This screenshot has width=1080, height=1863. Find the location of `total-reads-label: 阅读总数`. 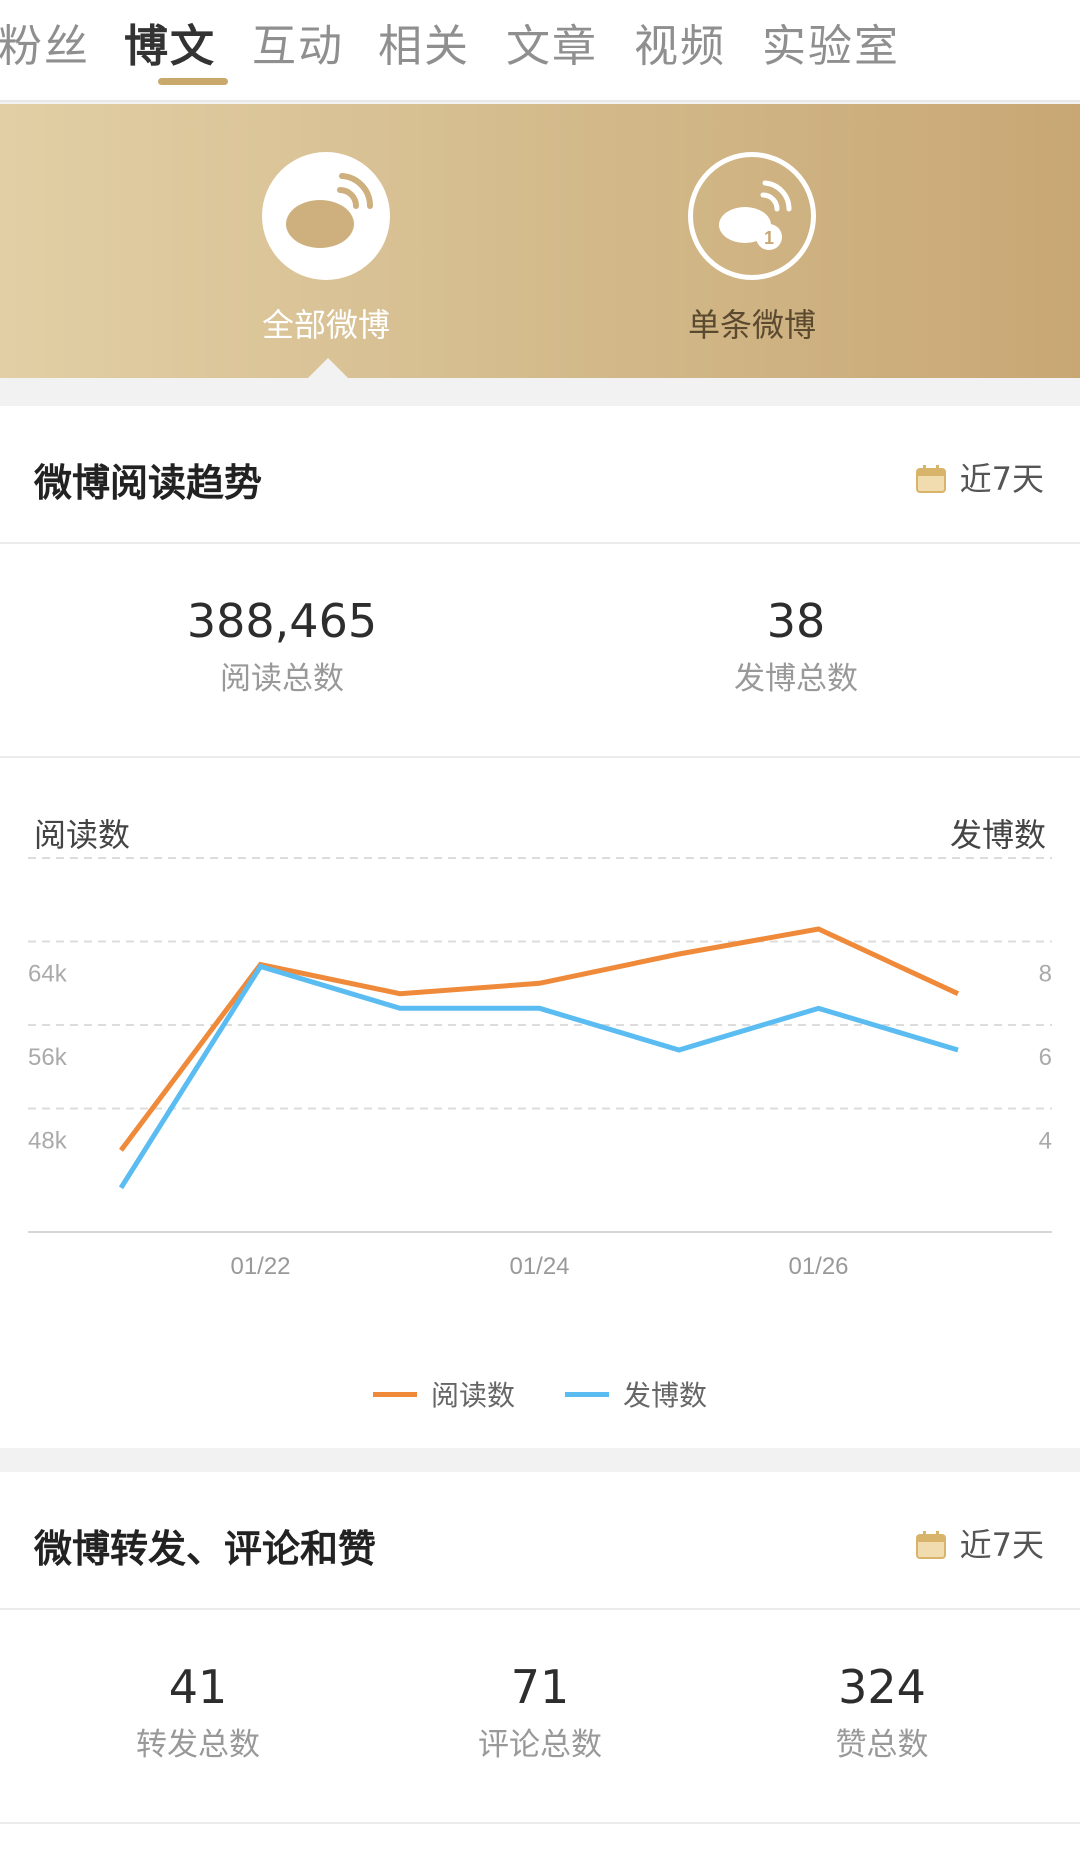

total-reads-label: 阅读总数 is located at coordinates (282, 678).